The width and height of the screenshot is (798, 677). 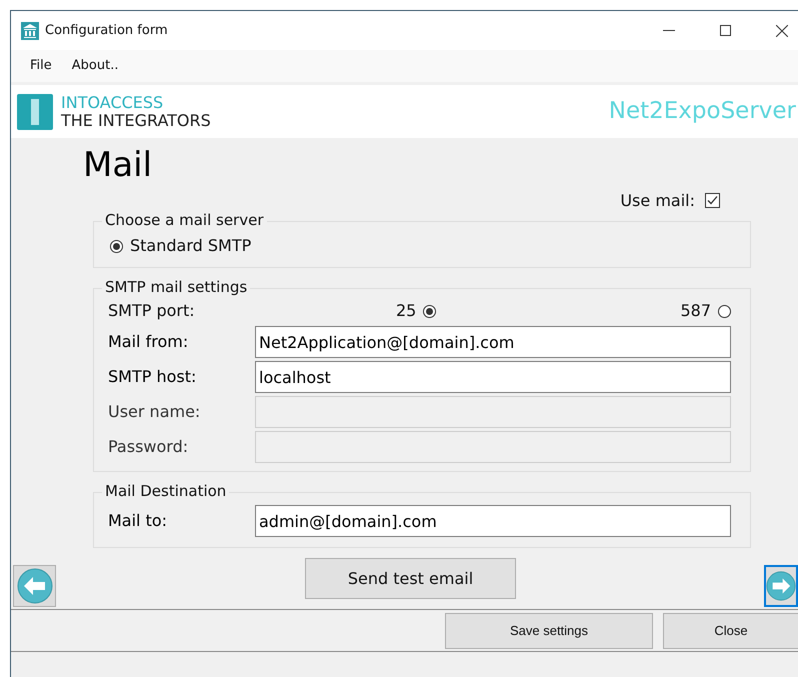 I want to click on use-mail-label: Use mail:, so click(x=657, y=201).